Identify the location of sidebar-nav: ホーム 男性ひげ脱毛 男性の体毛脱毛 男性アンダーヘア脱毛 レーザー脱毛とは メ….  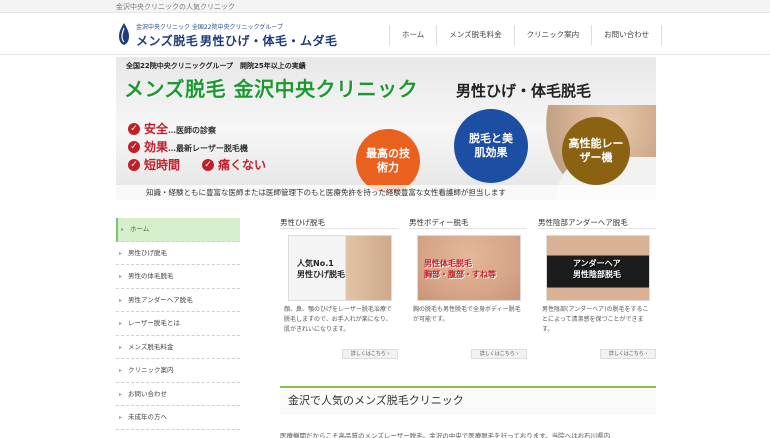
(178, 324).